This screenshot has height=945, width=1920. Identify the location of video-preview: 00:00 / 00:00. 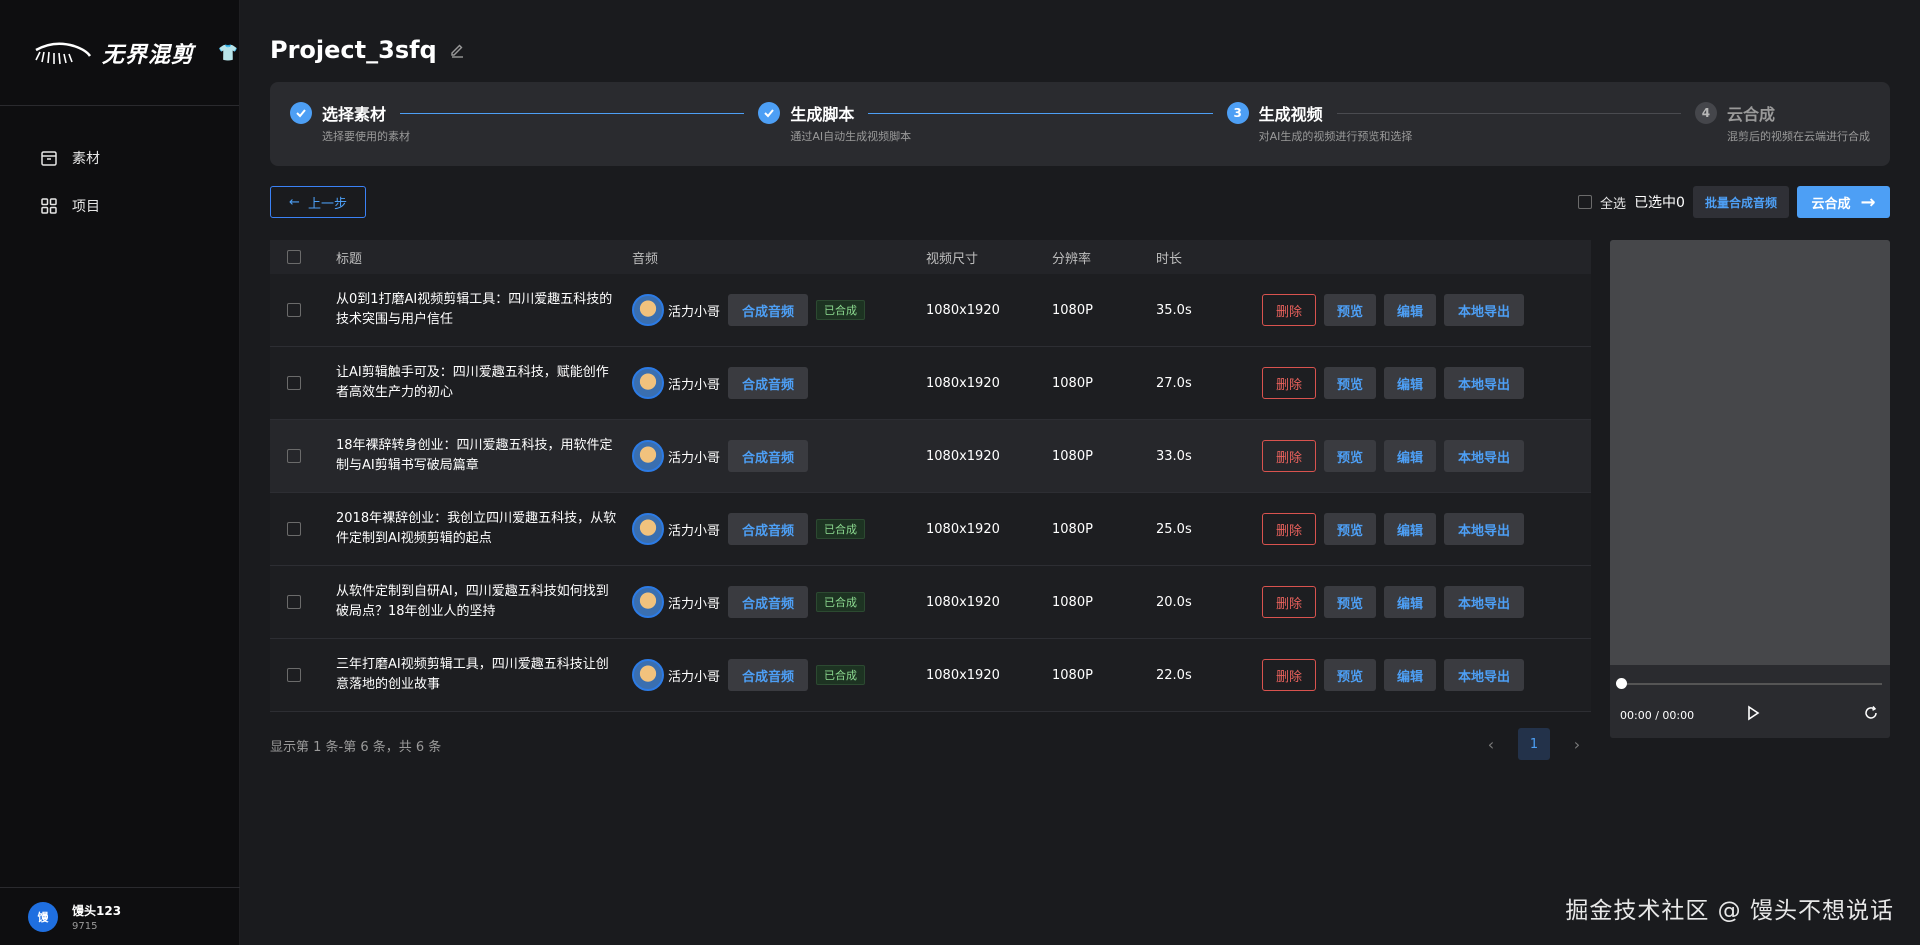
(1750, 489).